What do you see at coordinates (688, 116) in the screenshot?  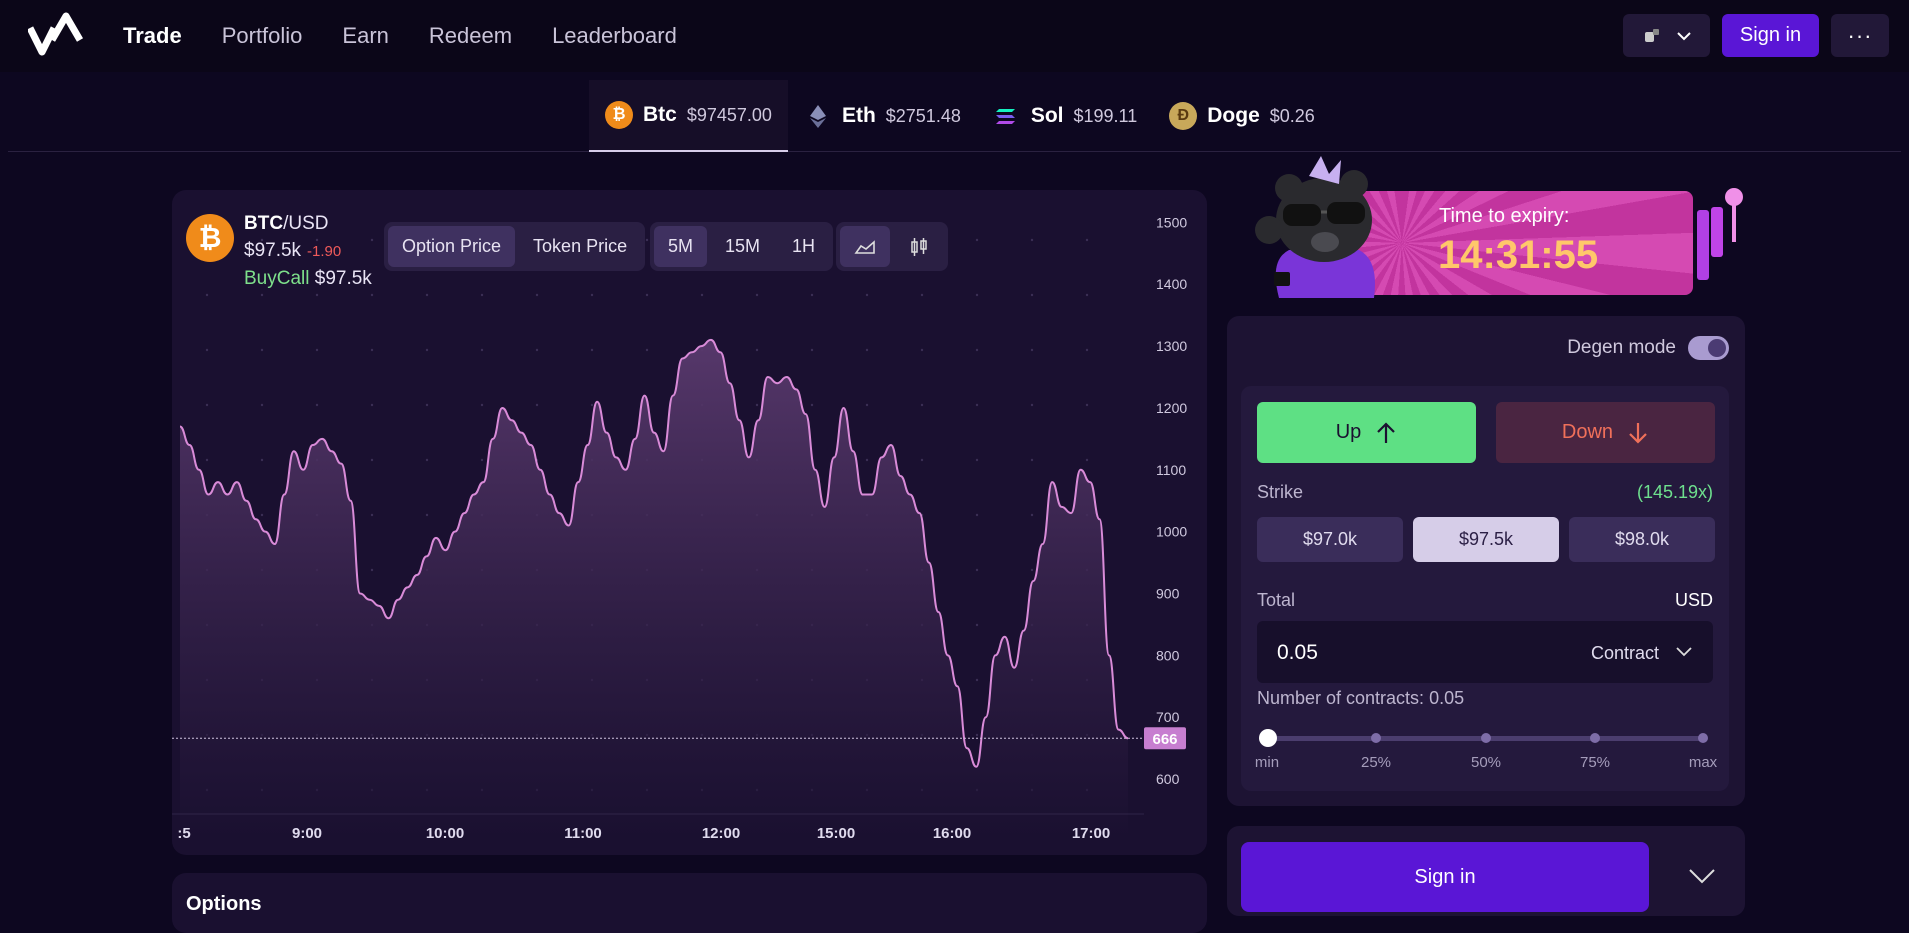 I see `ticker-btc: ₿ Btc $97457.00` at bounding box center [688, 116].